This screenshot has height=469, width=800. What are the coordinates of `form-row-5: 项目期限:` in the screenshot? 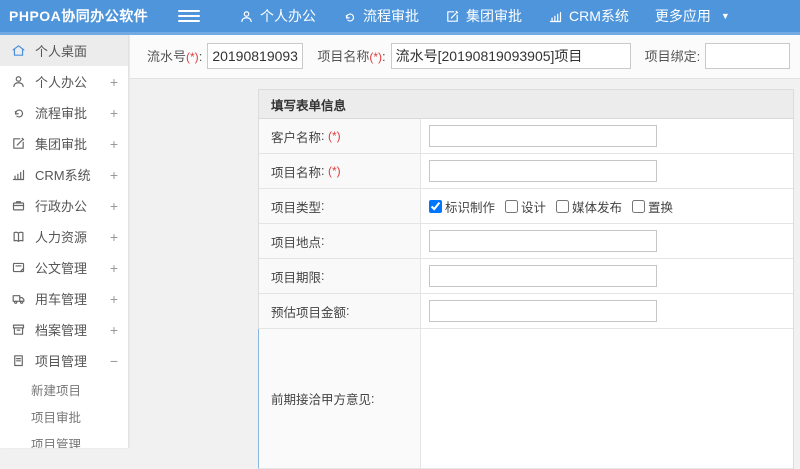 It's located at (526, 276).